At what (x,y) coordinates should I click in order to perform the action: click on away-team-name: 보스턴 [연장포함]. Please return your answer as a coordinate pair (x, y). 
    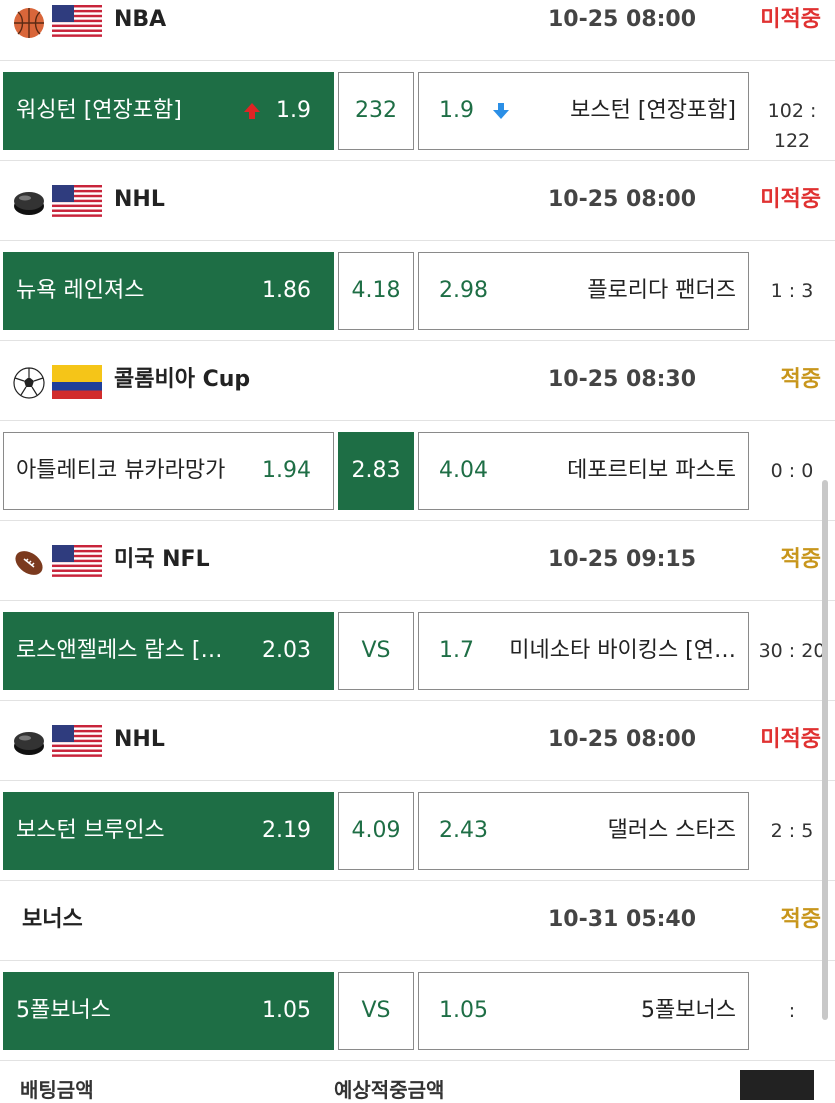
    Looking at the image, I should click on (653, 110).